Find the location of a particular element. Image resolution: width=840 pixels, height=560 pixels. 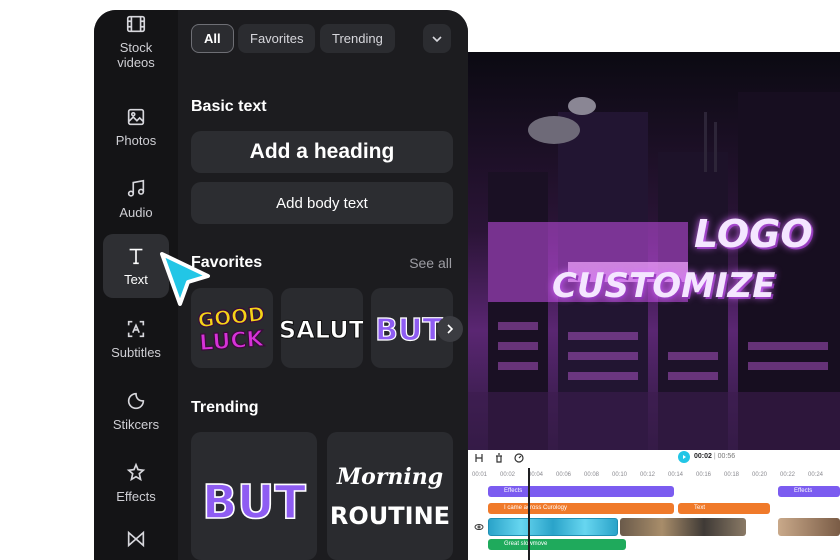

visibility-icon is located at coordinates (479, 527).